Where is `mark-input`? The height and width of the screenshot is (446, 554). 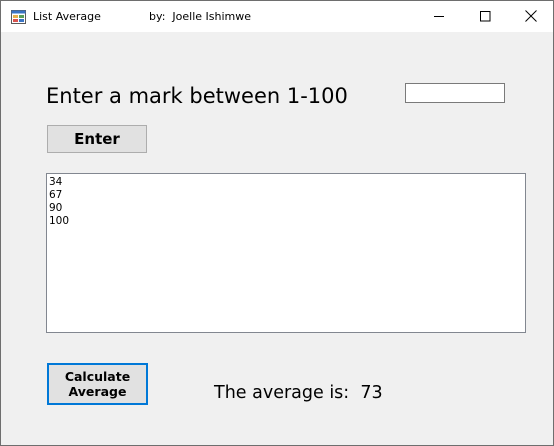 mark-input is located at coordinates (455, 93).